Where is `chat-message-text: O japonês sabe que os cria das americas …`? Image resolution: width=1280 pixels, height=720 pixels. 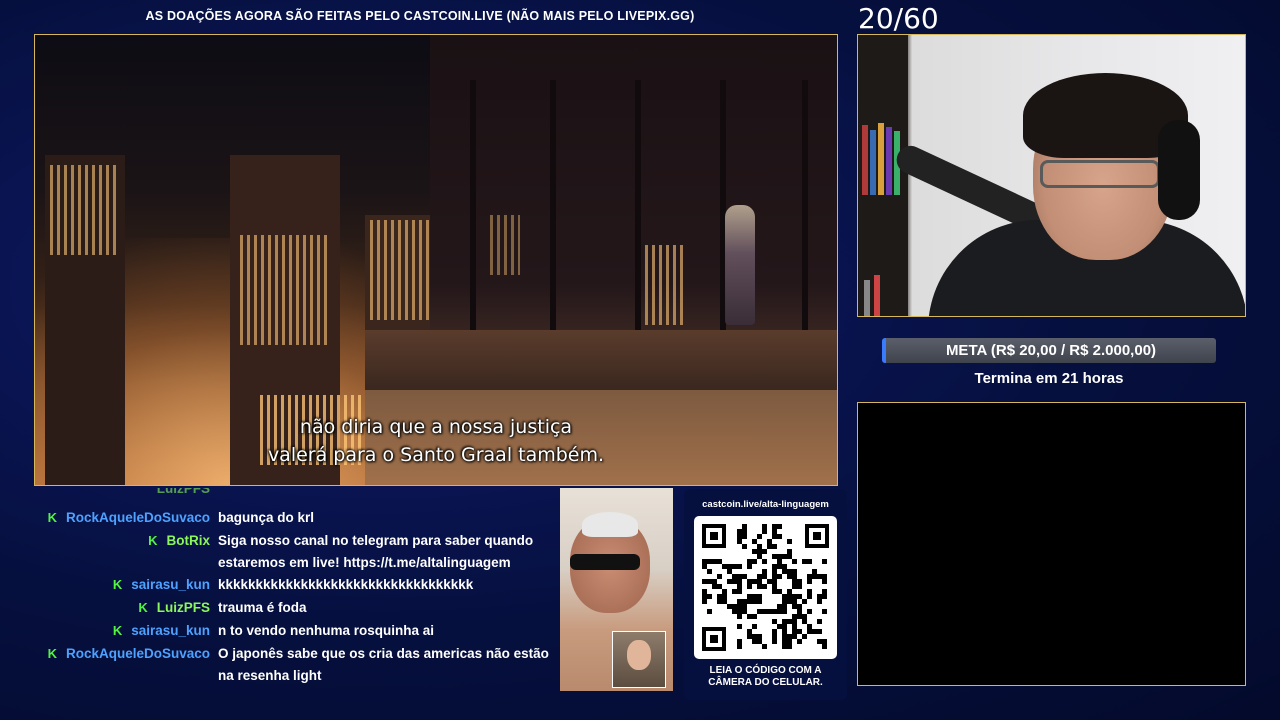
chat-message-text: O japonês sabe que os cria das americas … is located at coordinates (383, 664).